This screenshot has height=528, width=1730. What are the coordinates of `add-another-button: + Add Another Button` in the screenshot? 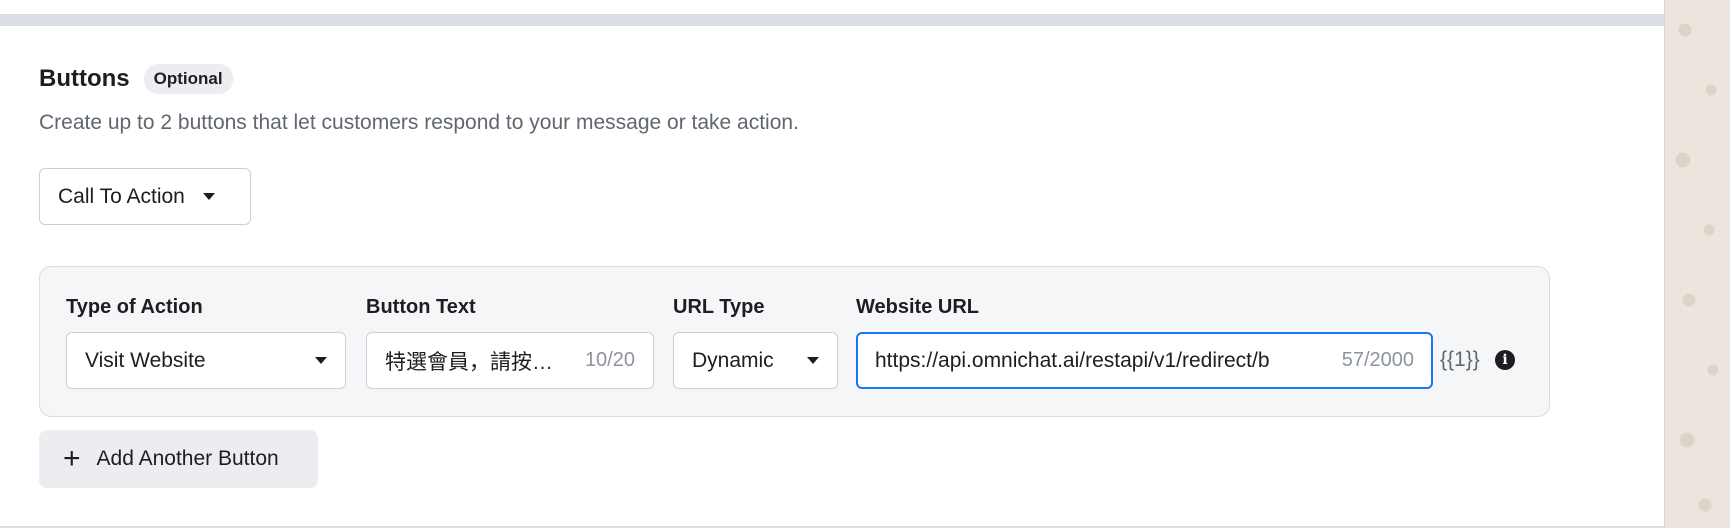 It's located at (178, 459).